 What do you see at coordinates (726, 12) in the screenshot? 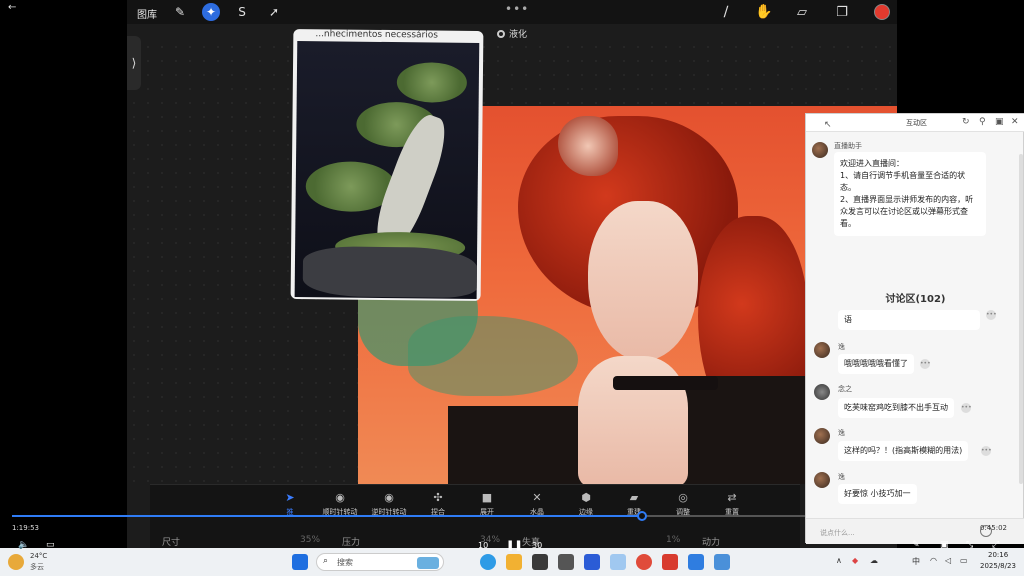
I see `brush-icon: ∕` at bounding box center [726, 12].